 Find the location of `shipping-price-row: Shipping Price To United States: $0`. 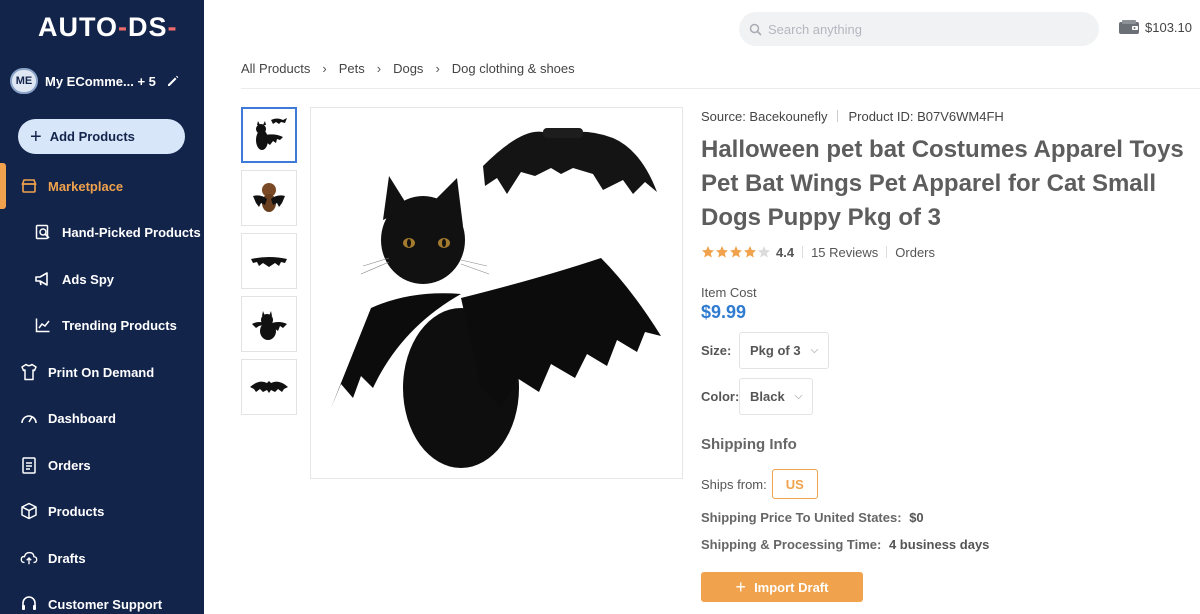

shipping-price-row: Shipping Price To United States: $0 is located at coordinates (812, 517).